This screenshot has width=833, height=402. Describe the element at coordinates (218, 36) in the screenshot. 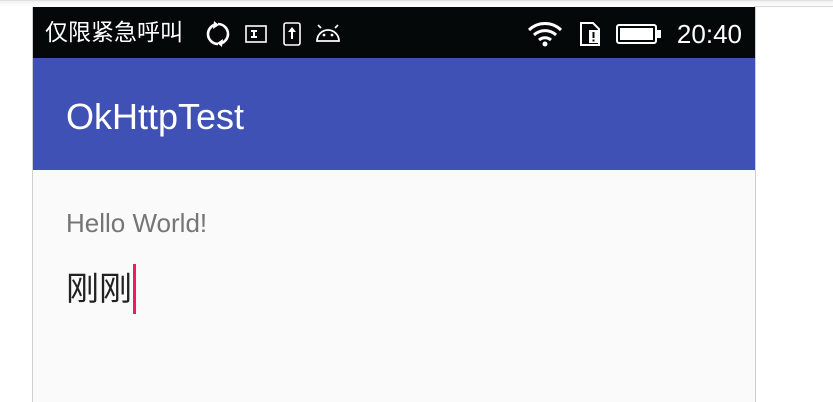

I see `sync-icon` at that location.